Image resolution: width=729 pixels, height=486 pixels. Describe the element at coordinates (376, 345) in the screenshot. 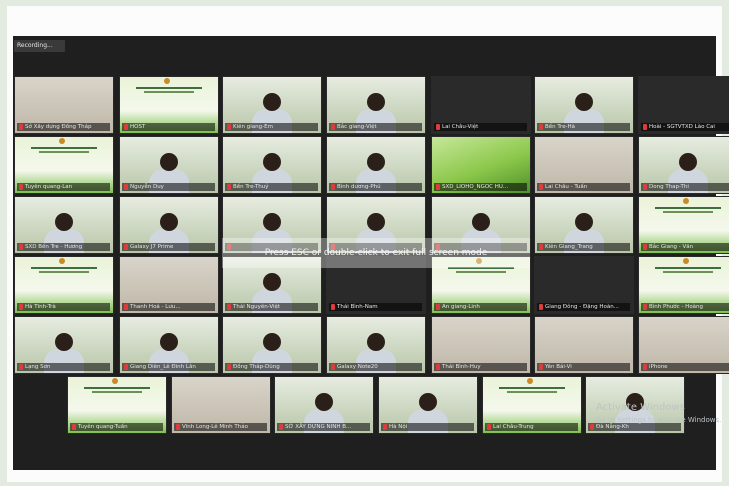

I see `participant-tile: Galaxy Note20` at that location.